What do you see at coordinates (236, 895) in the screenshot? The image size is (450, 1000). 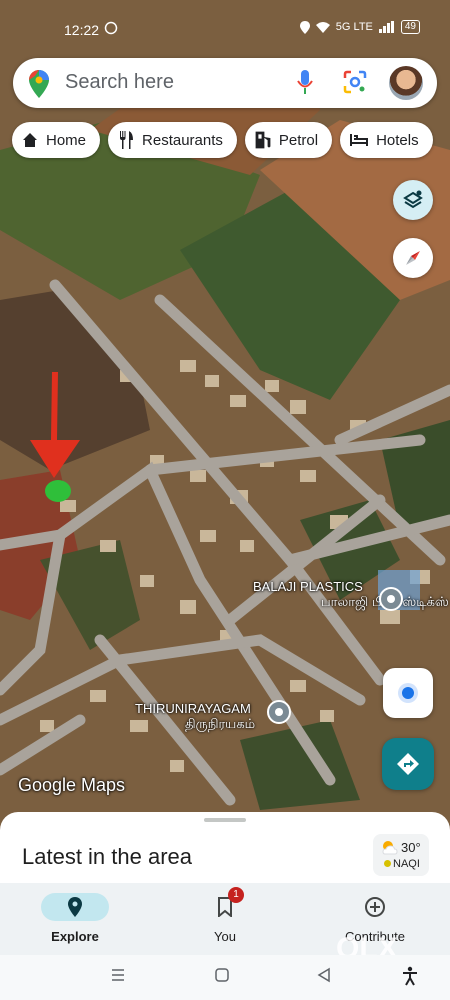 I see `notification-badge: 1` at bounding box center [236, 895].